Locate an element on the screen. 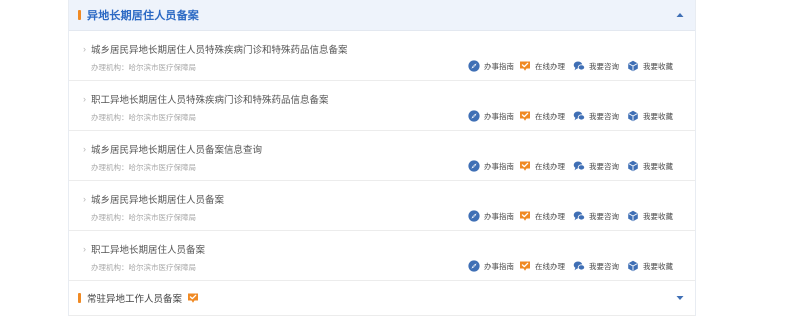  item-title: 城乡居民异地长期居住人员备案 is located at coordinates (157, 199).